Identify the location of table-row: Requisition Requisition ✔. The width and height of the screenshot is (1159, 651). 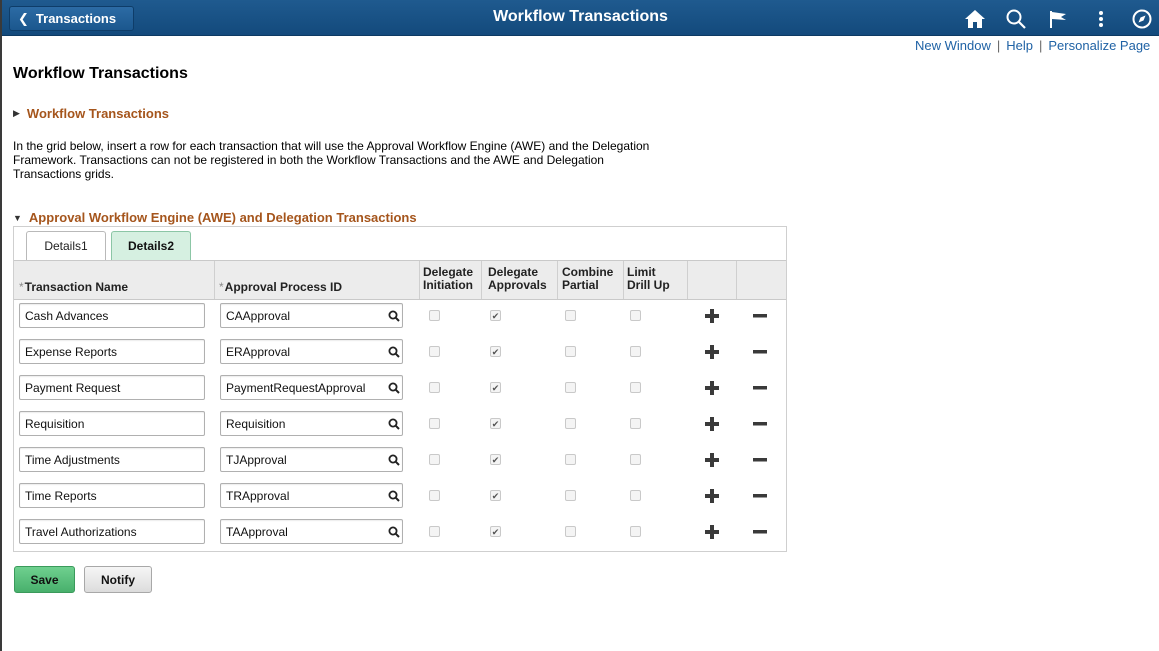
(400, 425).